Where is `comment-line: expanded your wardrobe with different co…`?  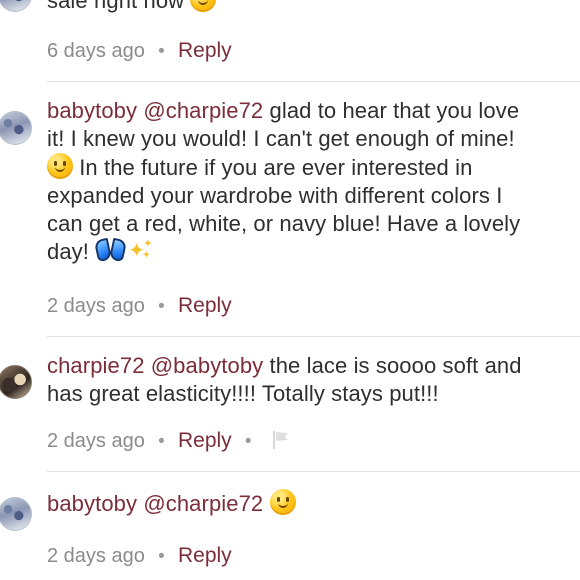 comment-line: expanded your wardrobe with different co… is located at coordinates (275, 195).